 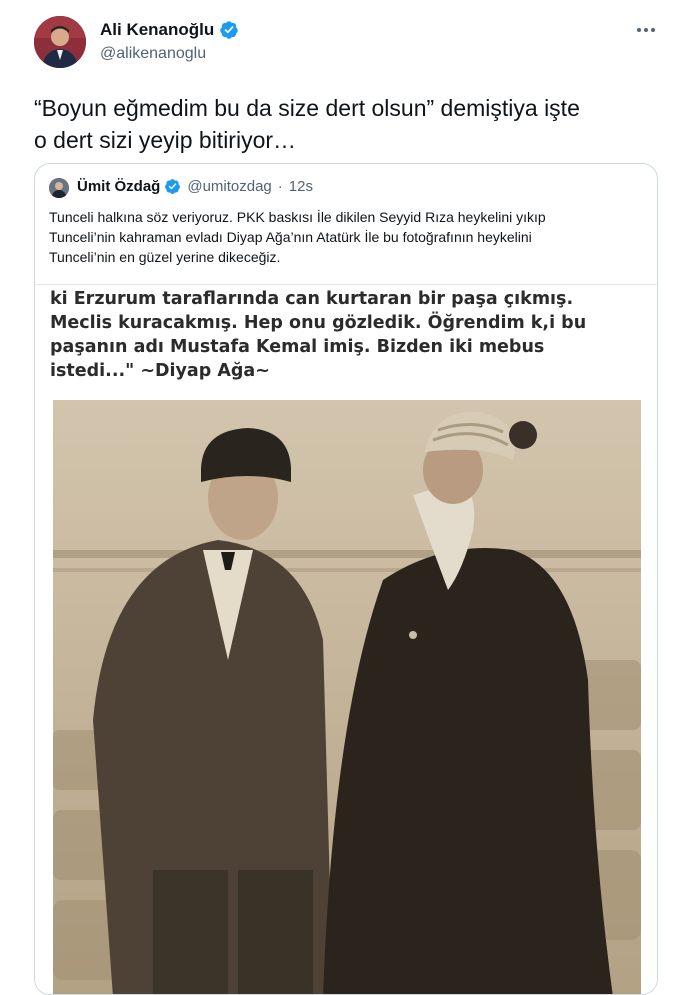 I want to click on more-options-icon, so click(x=646, y=30).